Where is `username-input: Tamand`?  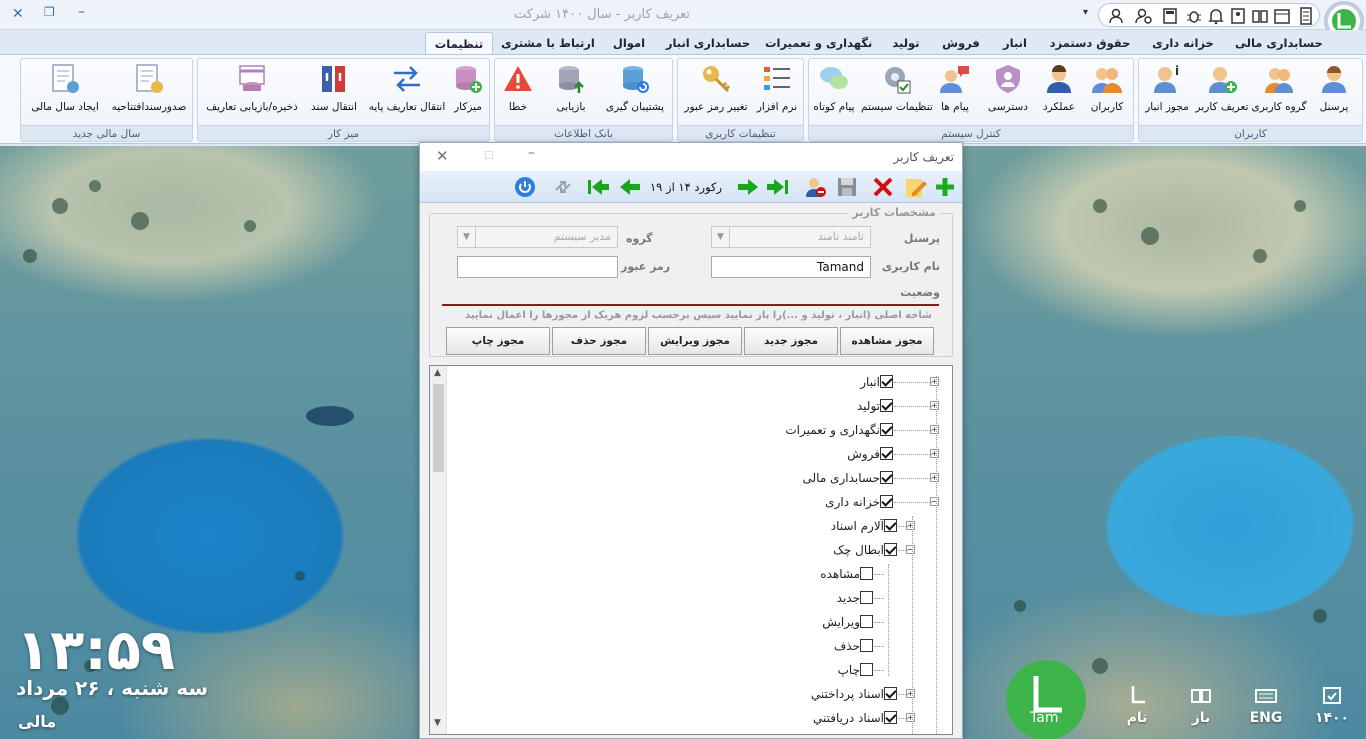
username-input: Tamand is located at coordinates (791, 267).